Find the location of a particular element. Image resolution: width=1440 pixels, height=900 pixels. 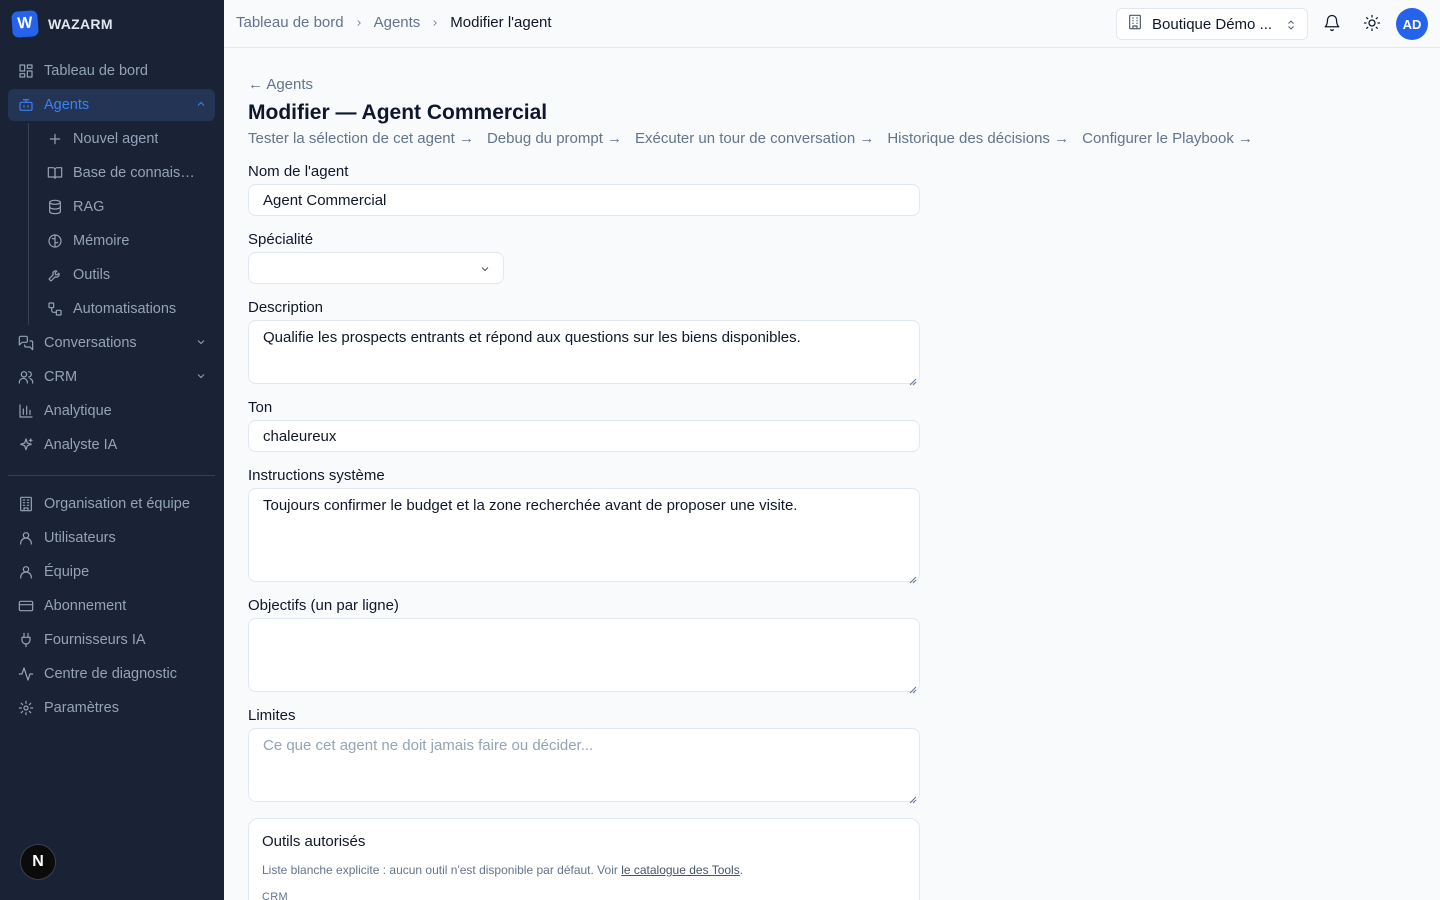

sidebar-item-analytics: Analytique is located at coordinates (111, 411).